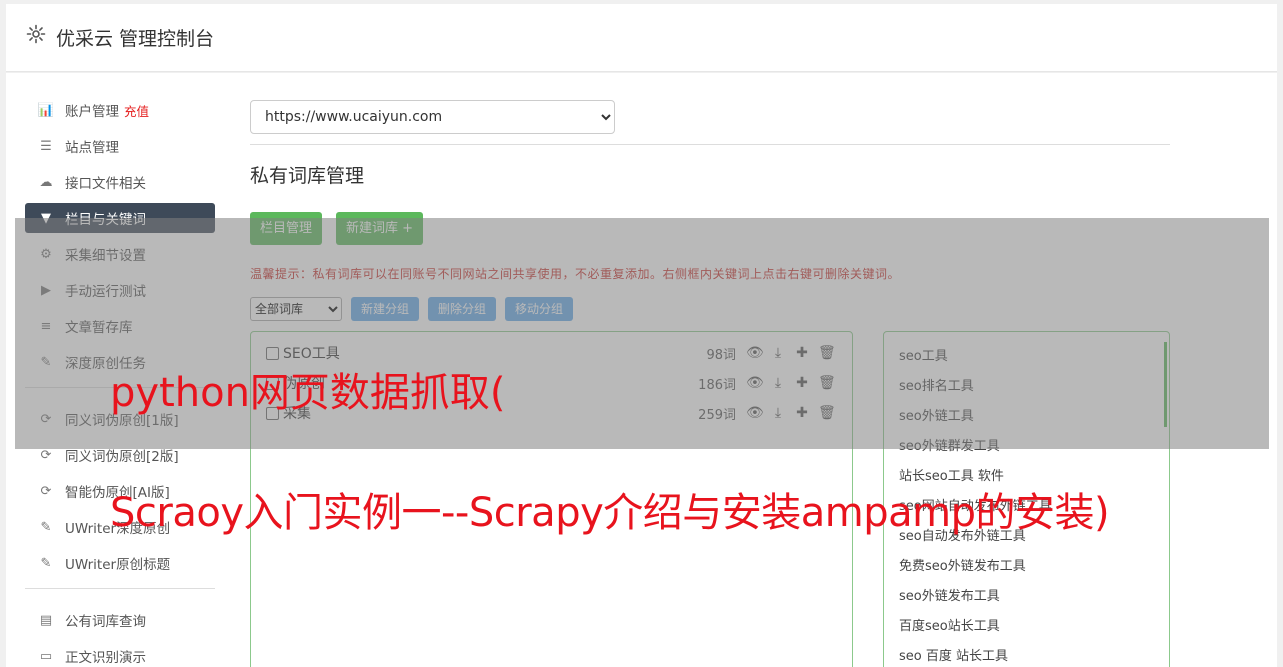  What do you see at coordinates (539, 309) in the screenshot?
I see `move-group-button: 移动分组` at bounding box center [539, 309].